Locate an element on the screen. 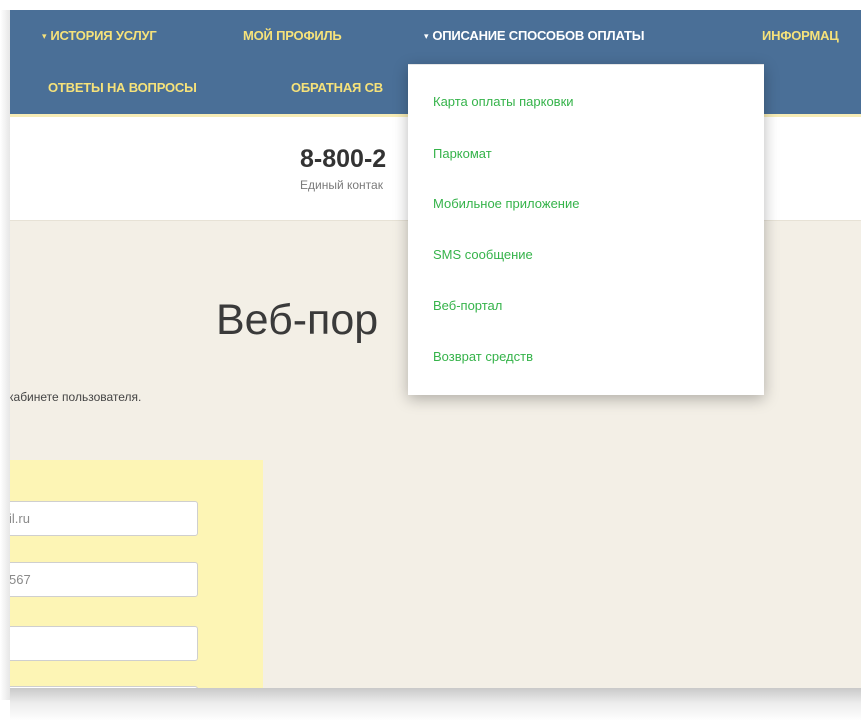 The image size is (861, 721). nav-item-service-history: ▾ ИСТОРИЯ УСЛУГ is located at coordinates (99, 36).